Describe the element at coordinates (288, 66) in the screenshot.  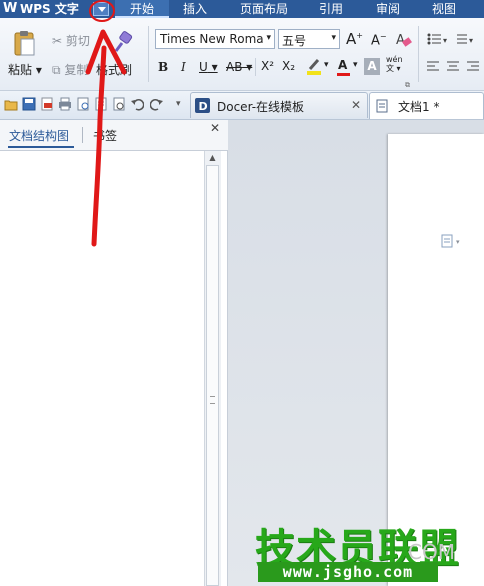
I see `subscript-button: X₂` at that location.